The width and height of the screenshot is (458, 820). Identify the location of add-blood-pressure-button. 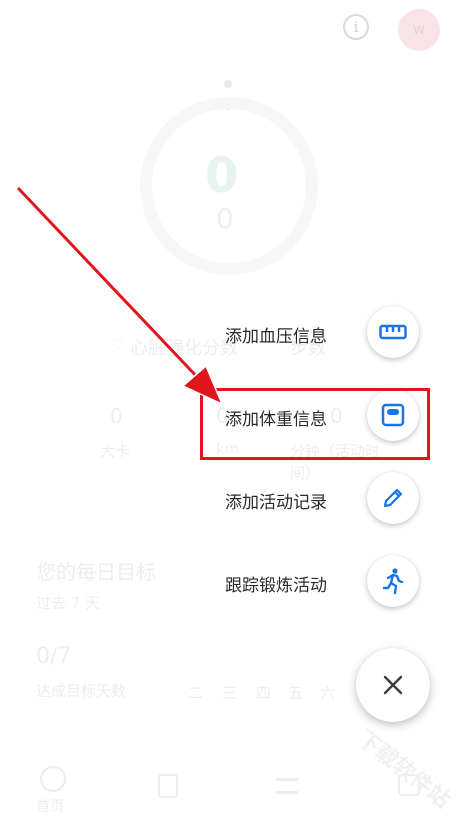
(393, 332).